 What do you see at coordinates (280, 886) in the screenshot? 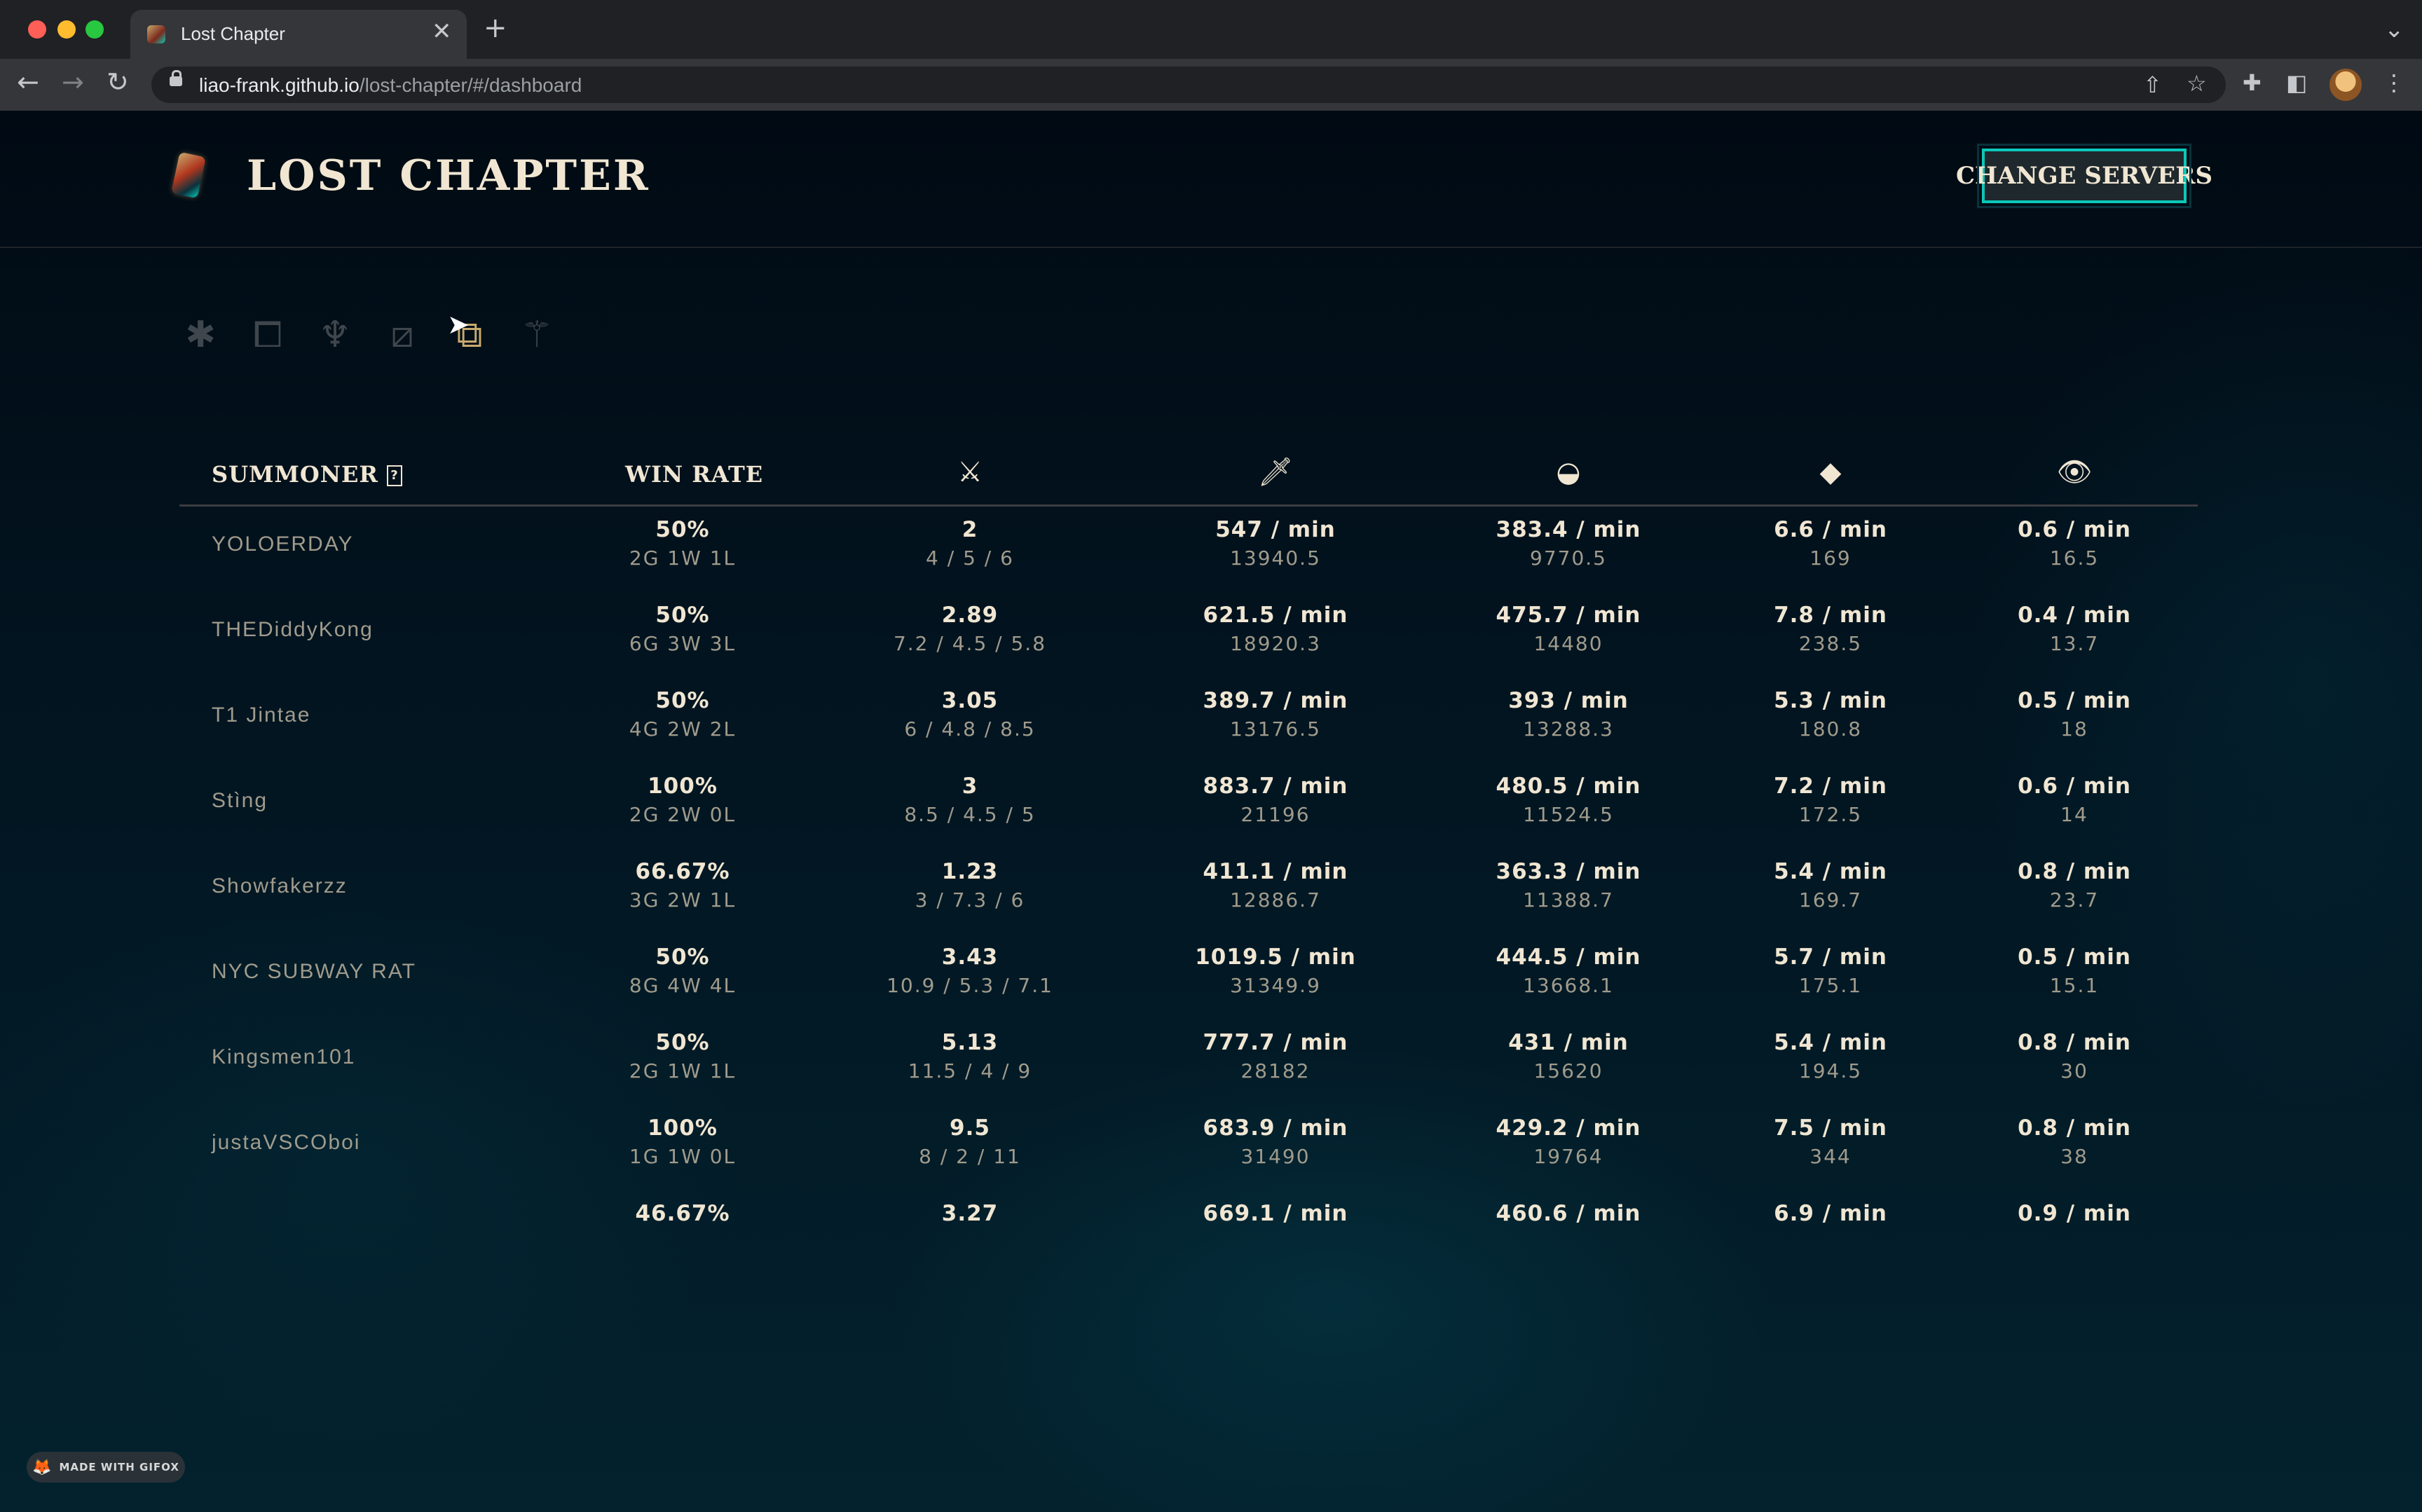
I see `summoner-name: Showfakerzz` at bounding box center [280, 886].